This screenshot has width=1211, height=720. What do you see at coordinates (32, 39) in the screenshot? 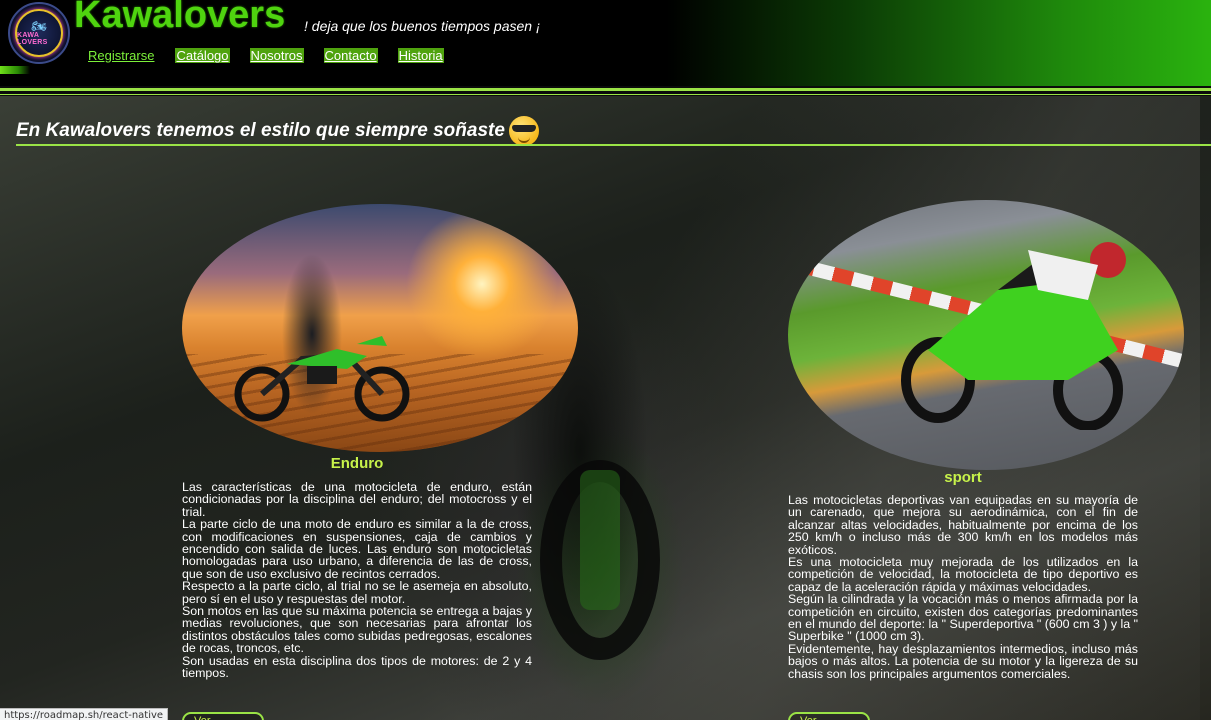
I see `logo-text: KAWA LOVERS` at bounding box center [32, 39].